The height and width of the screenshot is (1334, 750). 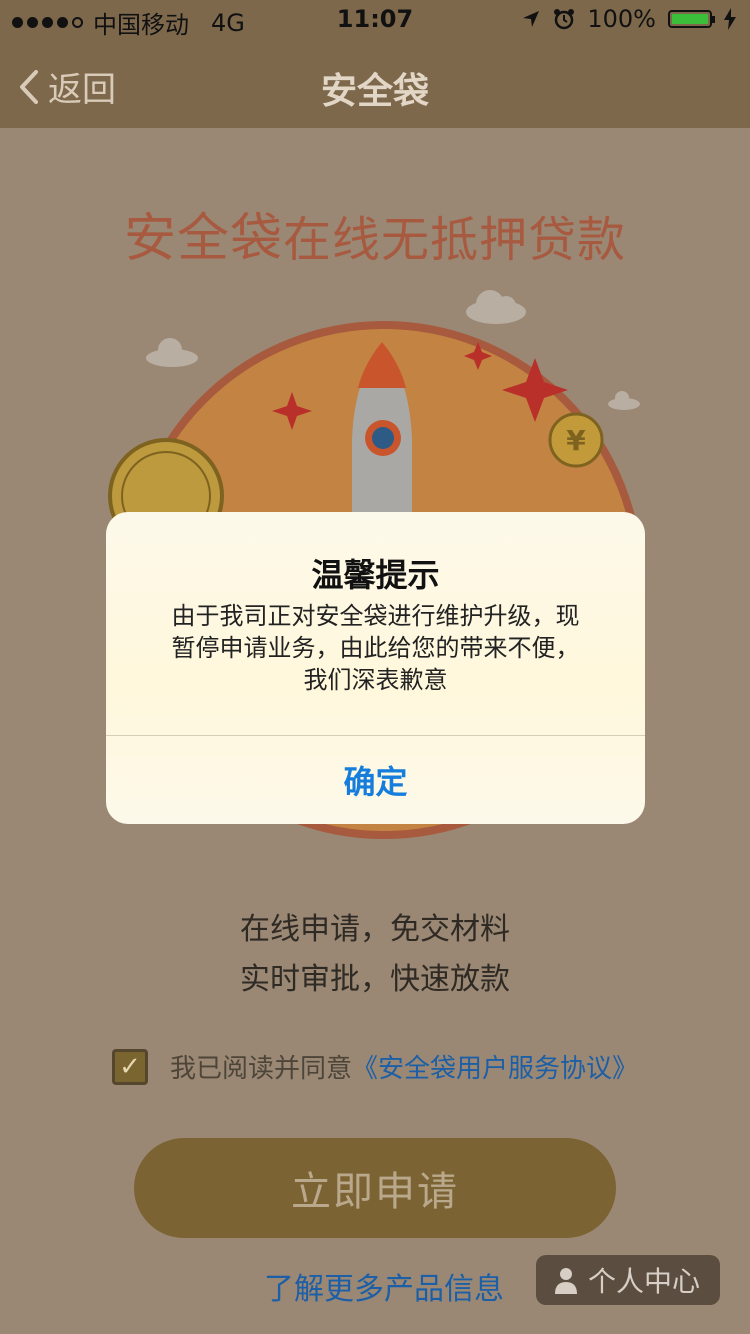 I want to click on agreement-text: 我已阅读并同意, so click(x=261, y=1069).